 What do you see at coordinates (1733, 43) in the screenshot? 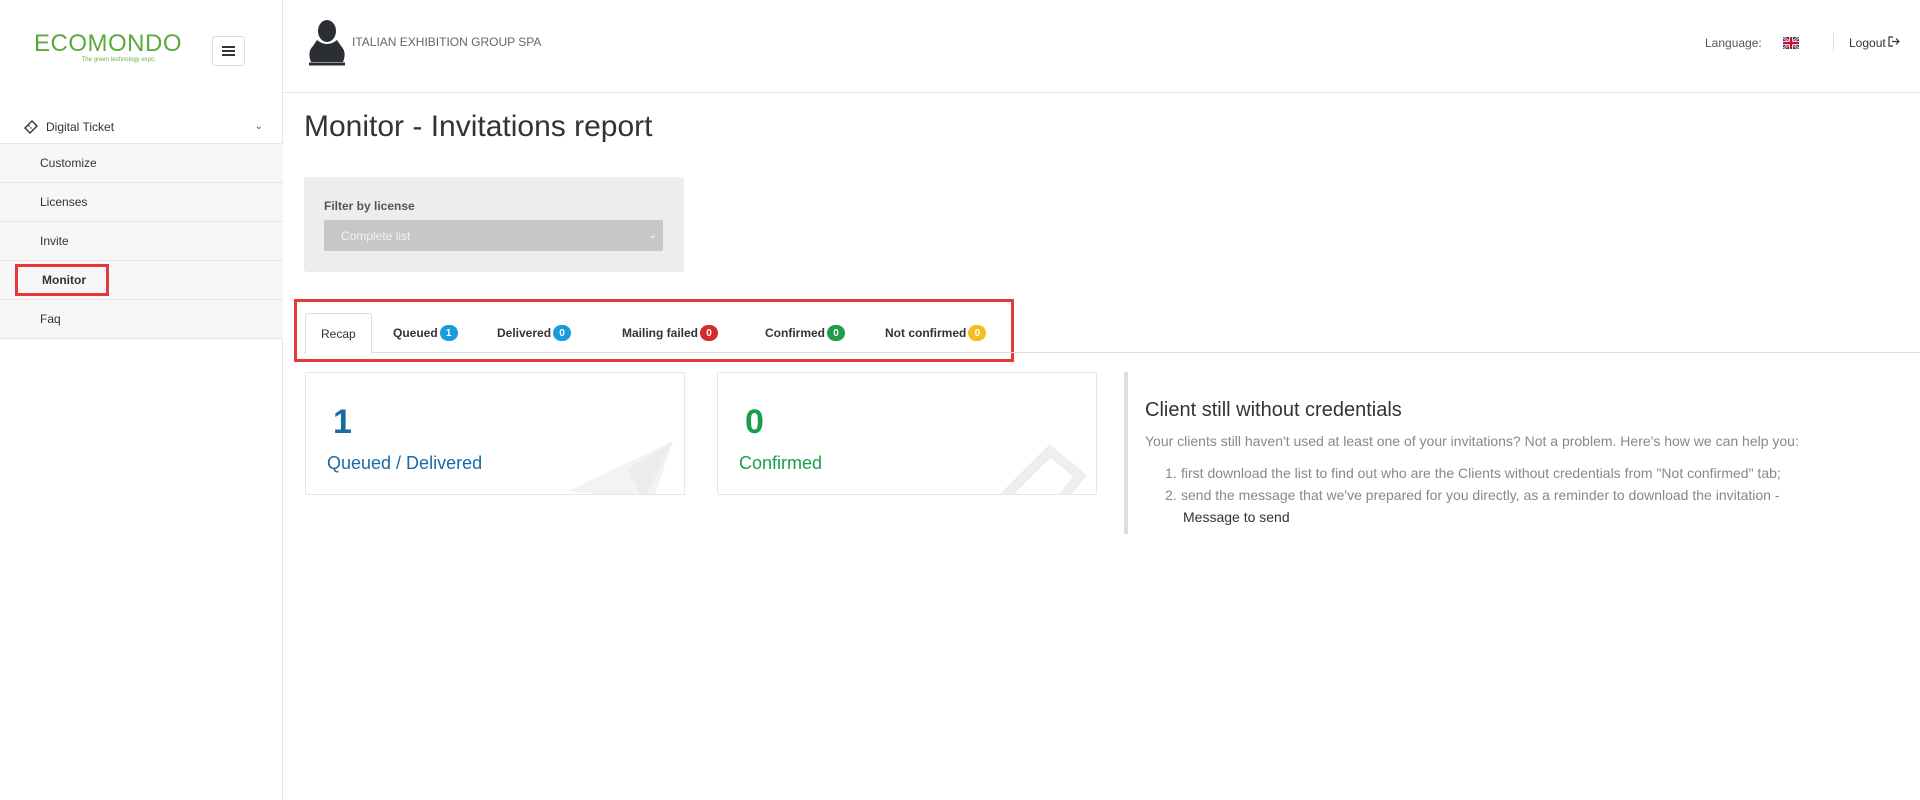
I see `language-label: Language:` at bounding box center [1733, 43].